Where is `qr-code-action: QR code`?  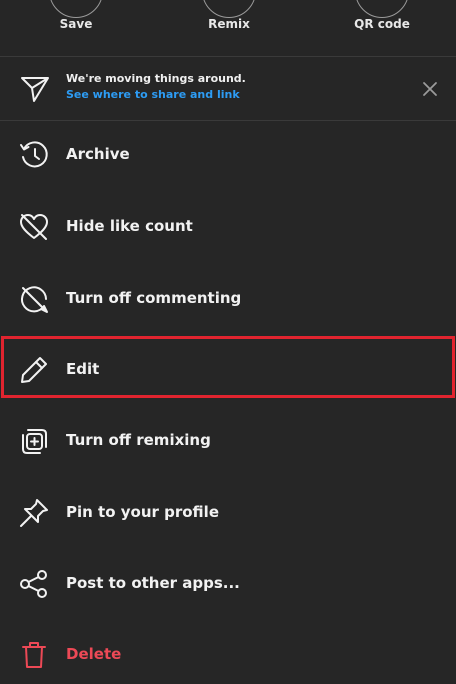
qr-code-action: QR code is located at coordinates (382, 26).